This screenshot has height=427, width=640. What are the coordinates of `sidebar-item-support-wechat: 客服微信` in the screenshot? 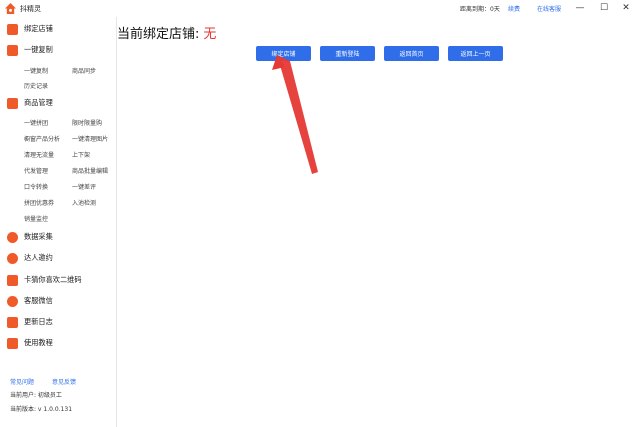 It's located at (30, 301).